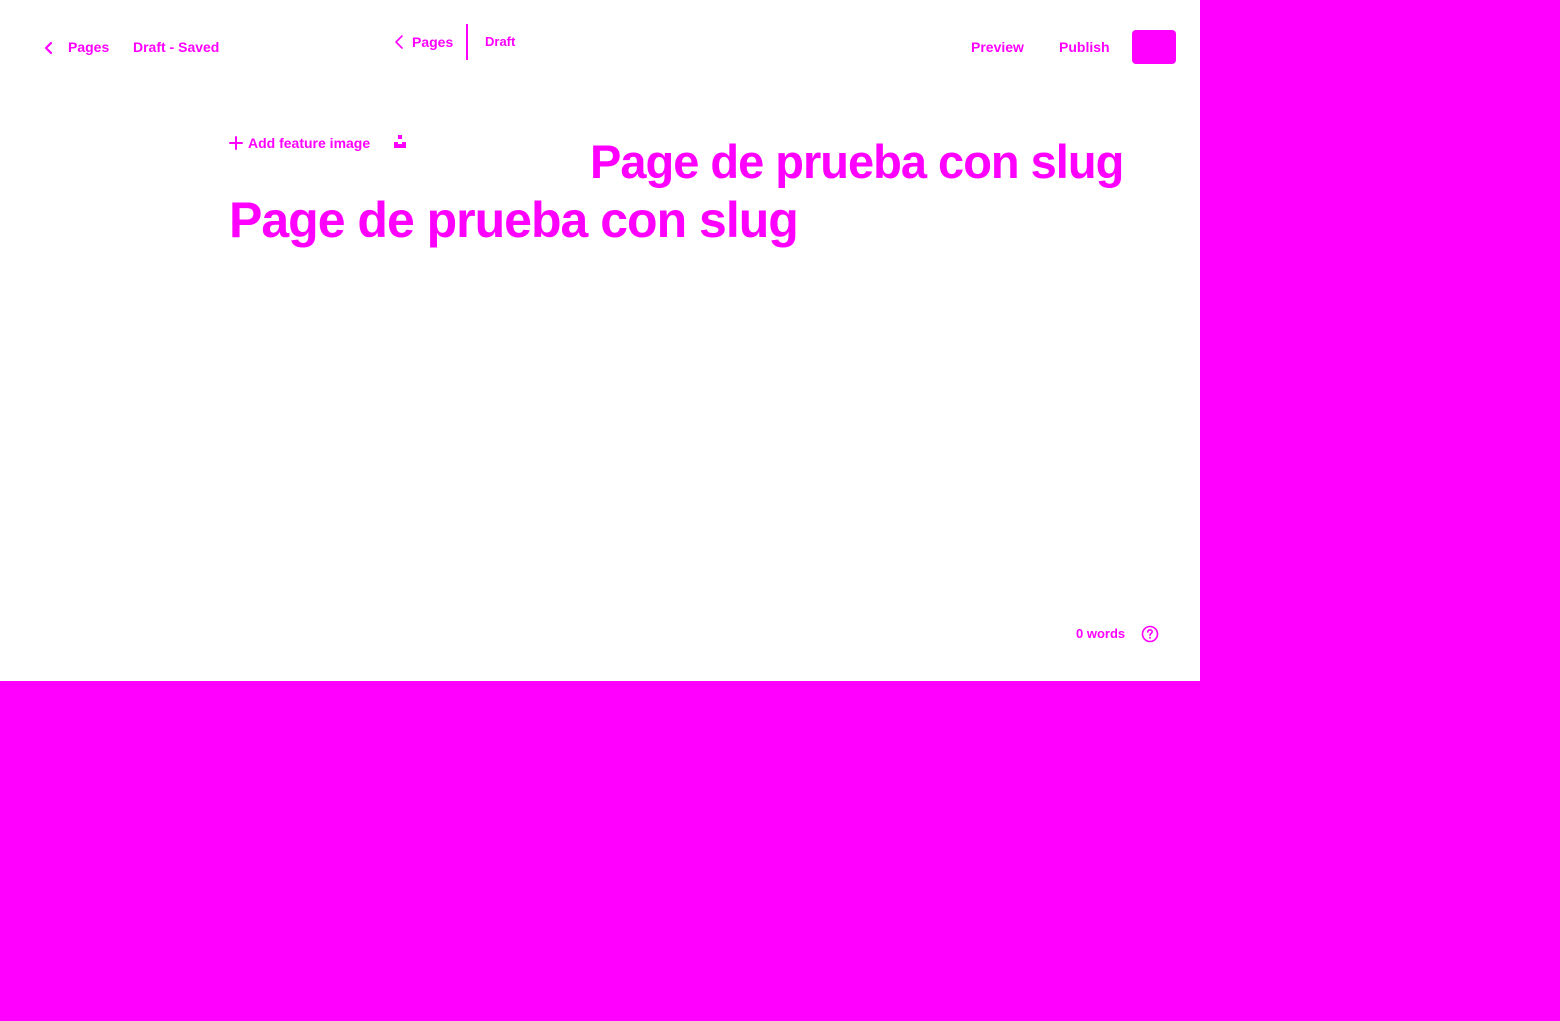 The image size is (1560, 1021). Describe the element at coordinates (514, 220) in the screenshot. I see `page-title-input: Page de prueba con slug` at that location.